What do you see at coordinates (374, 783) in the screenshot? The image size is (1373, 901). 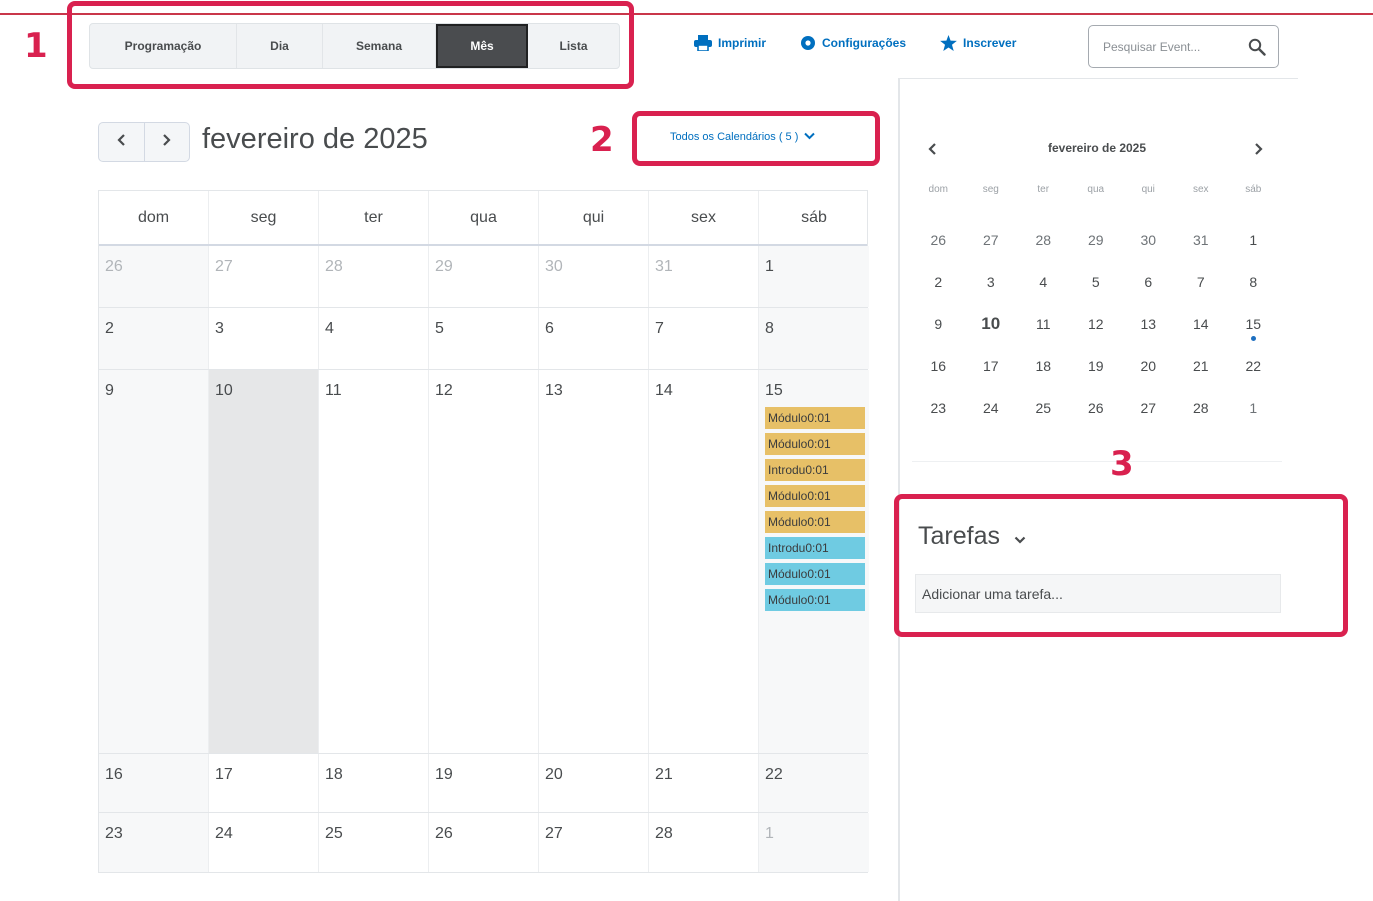 I see `day-cell: 18` at bounding box center [374, 783].